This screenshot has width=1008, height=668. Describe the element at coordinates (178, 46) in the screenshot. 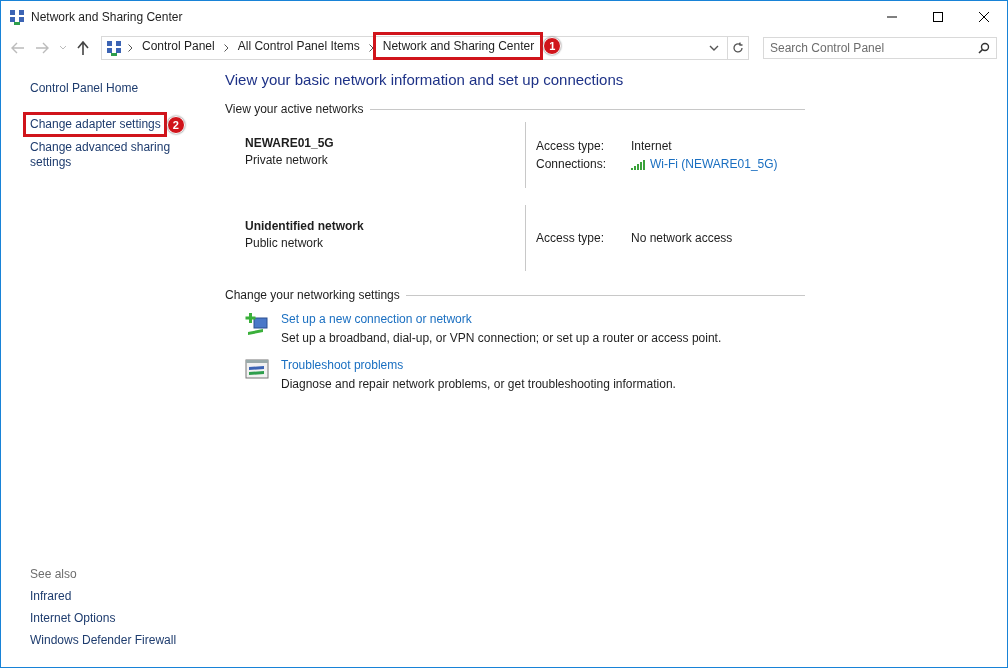

I see `breadcrumb-item: Control Panel` at that location.